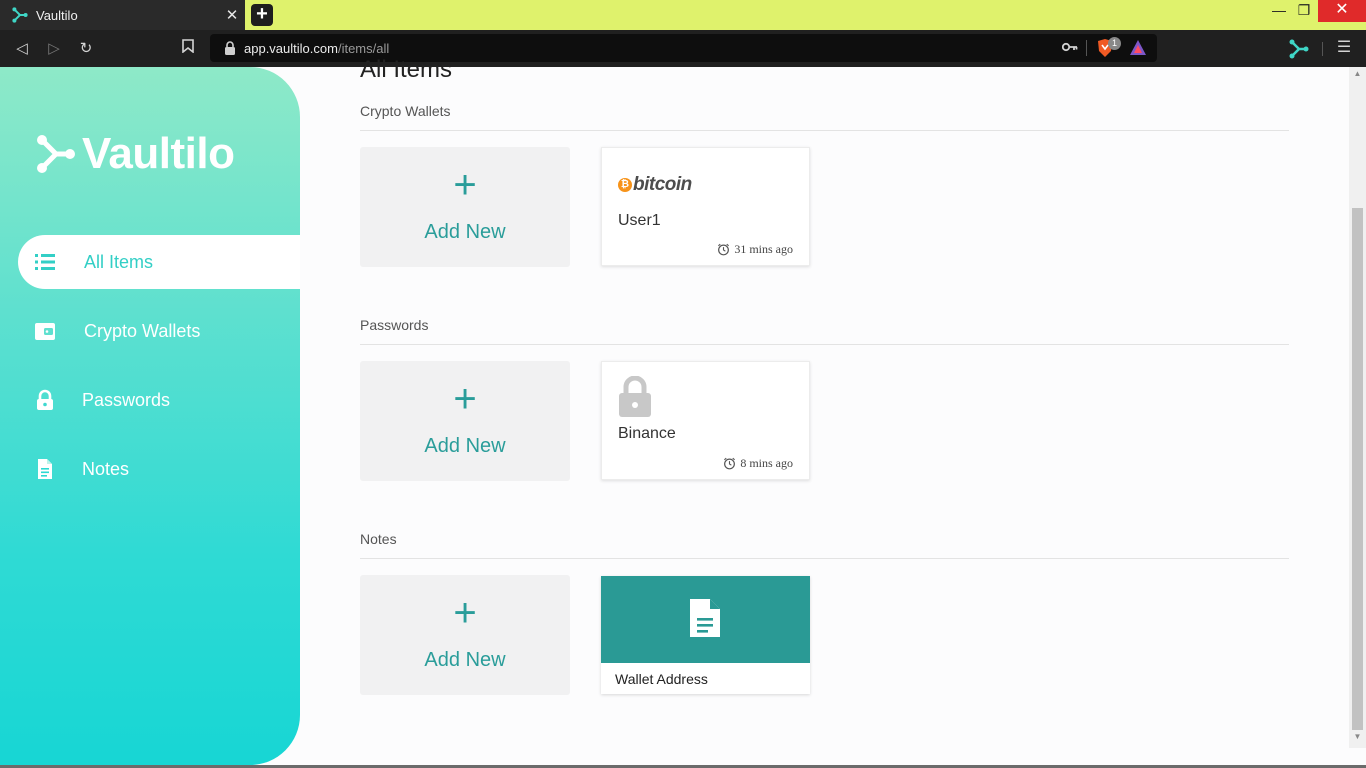  What do you see at coordinates (1344, 48) in the screenshot?
I see `browser-menu-button: ☰` at bounding box center [1344, 48].